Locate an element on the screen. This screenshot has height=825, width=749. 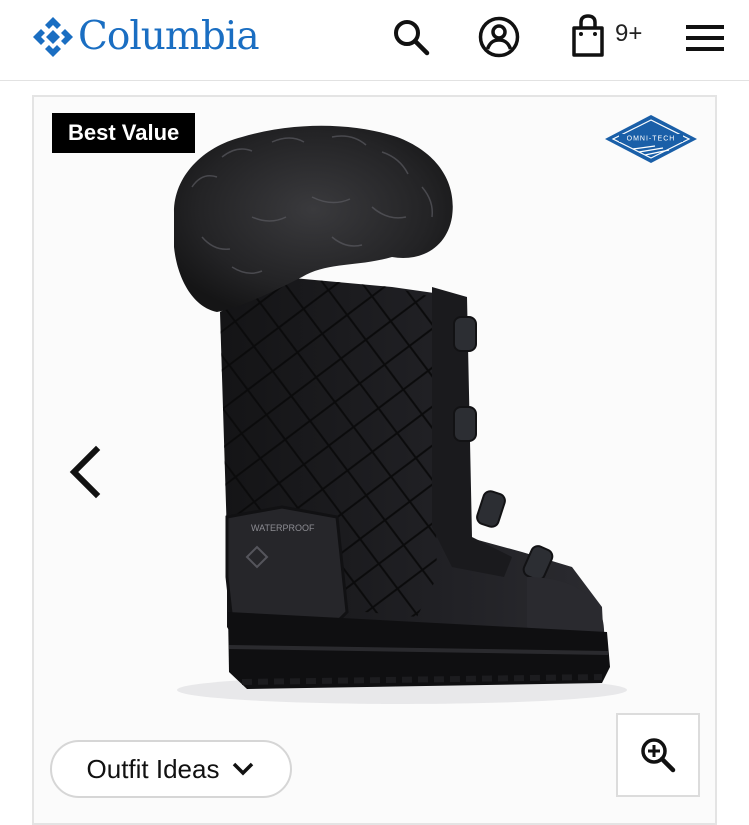
columbia-logo: Columbia is located at coordinates (145, 37).